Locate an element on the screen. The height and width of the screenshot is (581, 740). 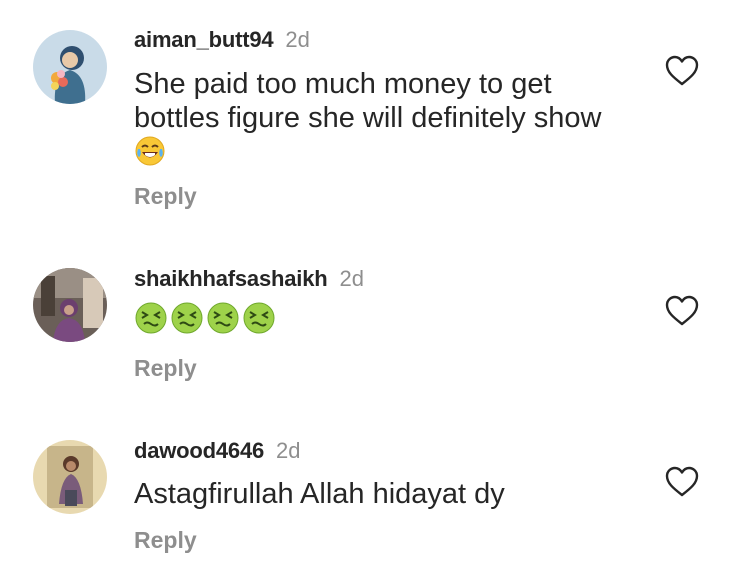
face-with-tears-of-joy-emoji is located at coordinates (150, 155).